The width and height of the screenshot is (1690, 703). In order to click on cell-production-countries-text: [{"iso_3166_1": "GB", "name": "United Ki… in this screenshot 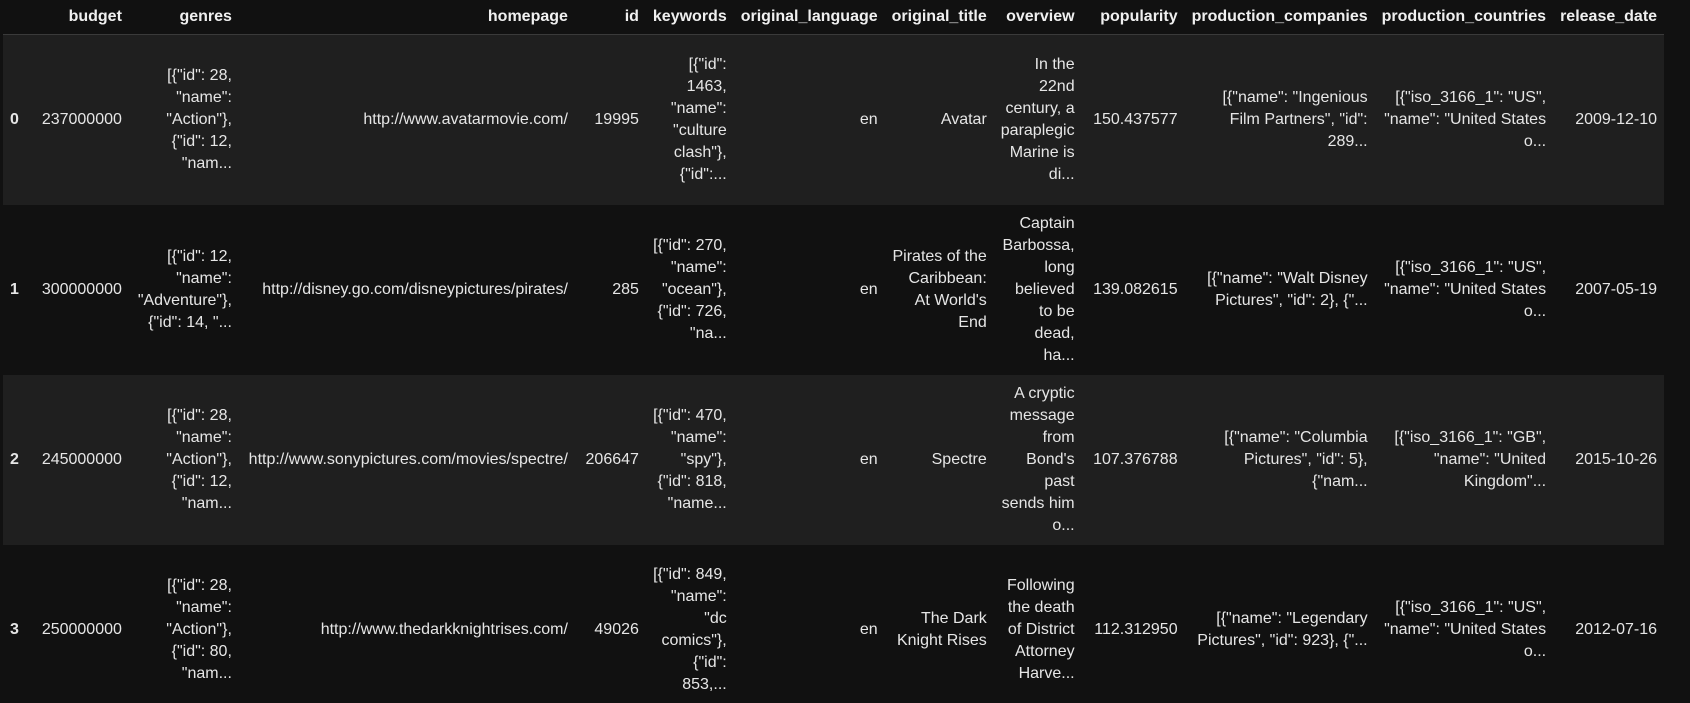, I will do `click(1470, 459)`.